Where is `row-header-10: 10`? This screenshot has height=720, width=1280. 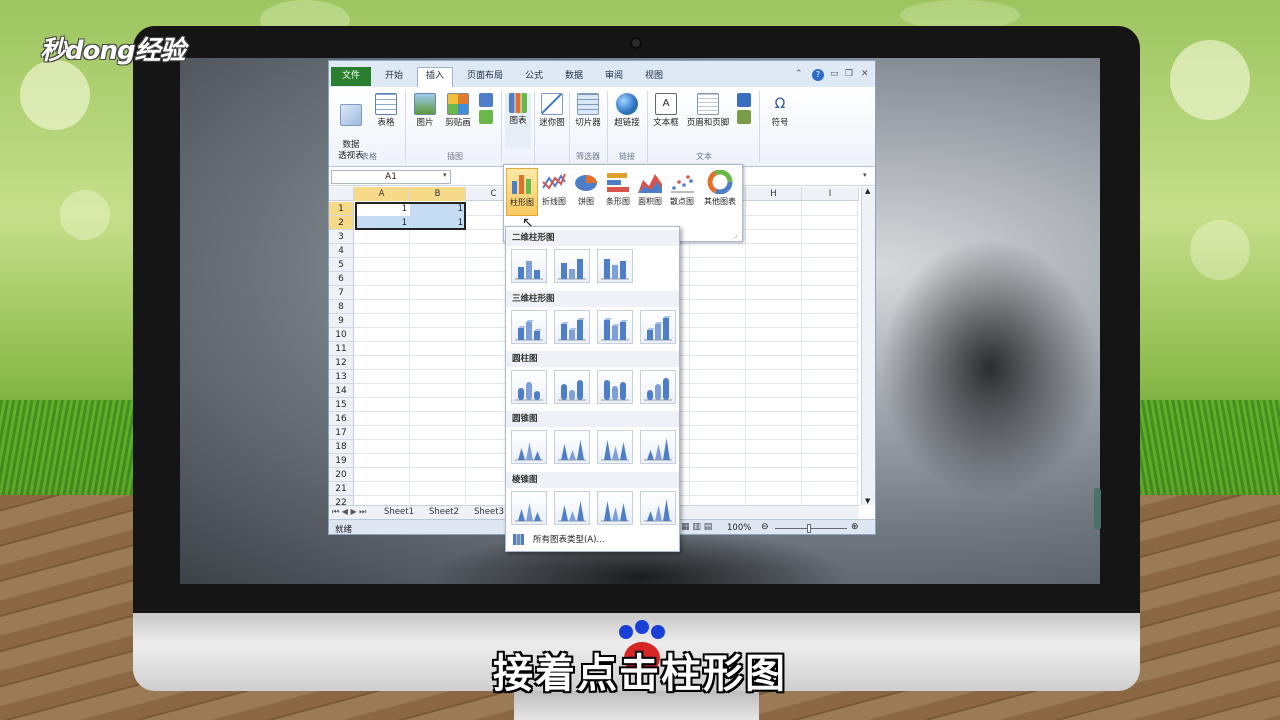 row-header-10: 10 is located at coordinates (341, 335).